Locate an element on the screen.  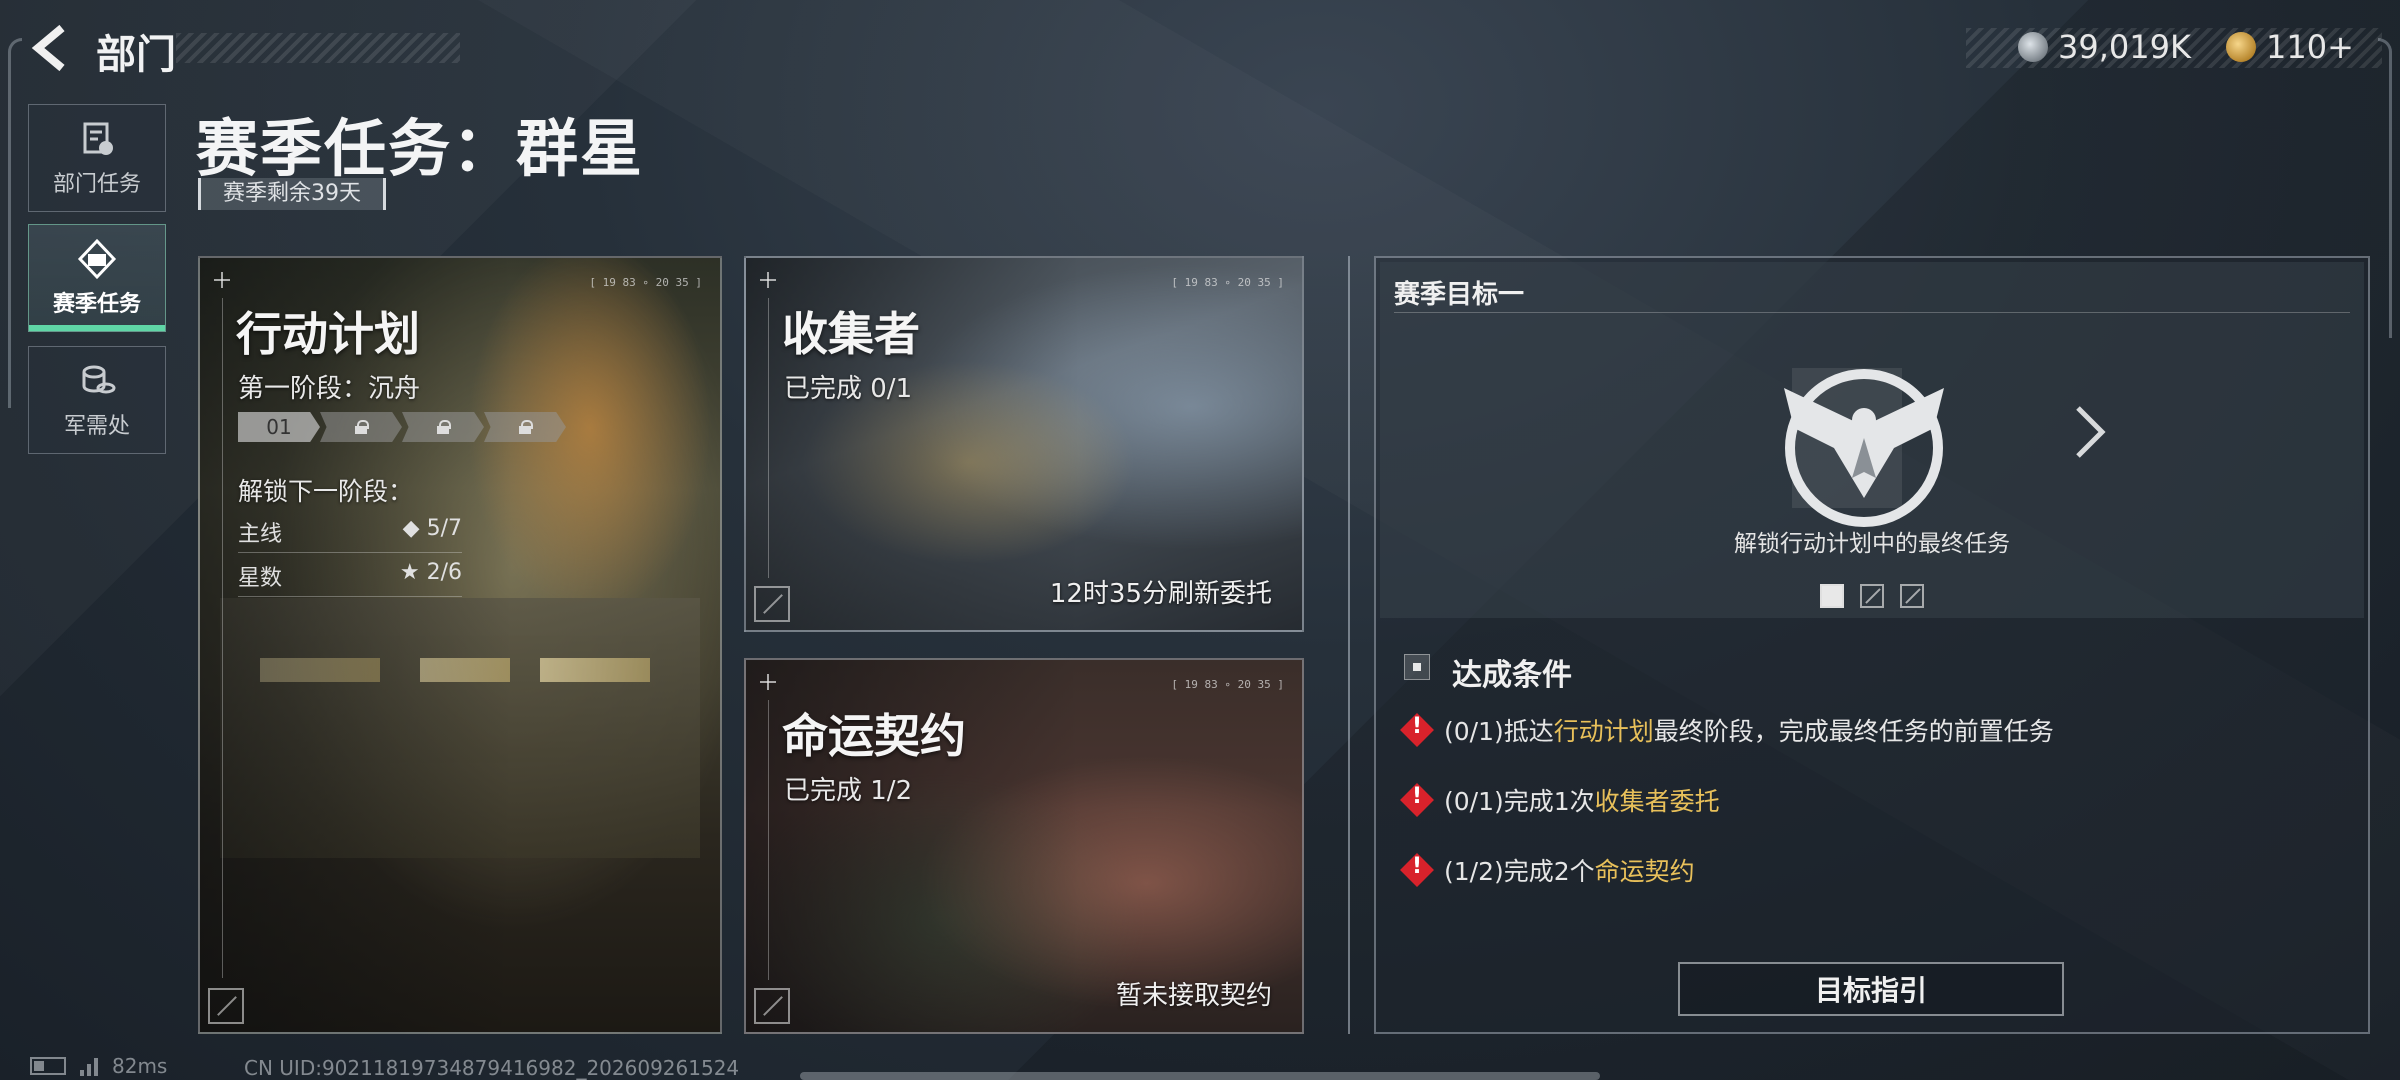
status-bar: 82ms is located at coordinates (98, 1066).